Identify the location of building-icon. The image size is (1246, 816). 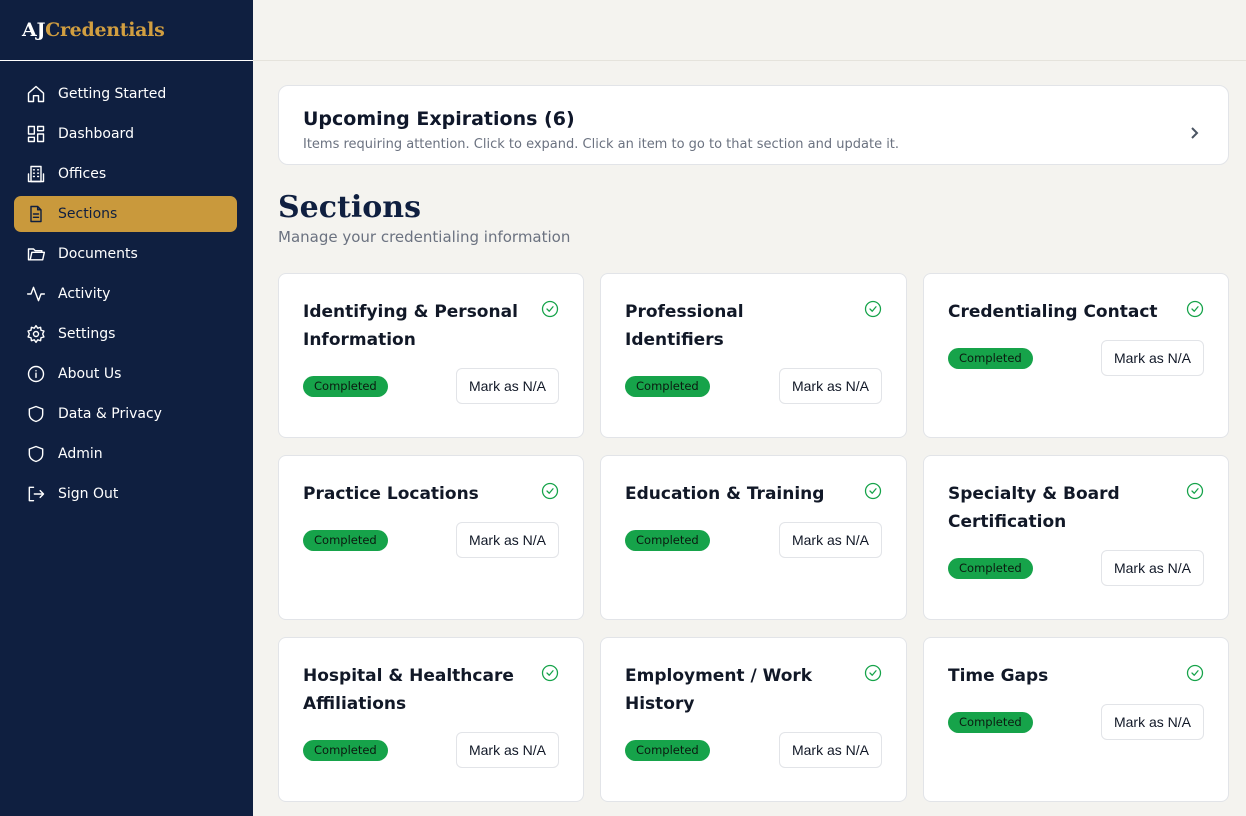
(36, 174).